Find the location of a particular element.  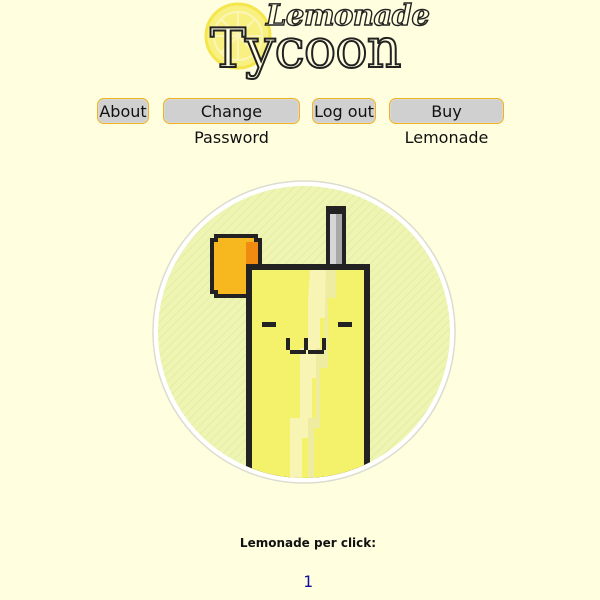

per-click-value: 1 is located at coordinates (308, 581).